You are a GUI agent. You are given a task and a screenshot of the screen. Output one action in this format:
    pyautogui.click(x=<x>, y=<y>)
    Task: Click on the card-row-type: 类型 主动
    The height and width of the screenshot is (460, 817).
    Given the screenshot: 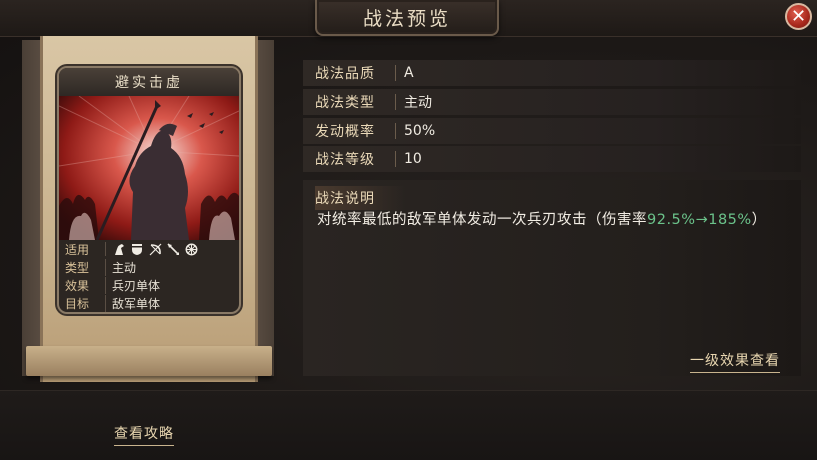 What is the action you would take?
    pyautogui.click(x=149, y=267)
    